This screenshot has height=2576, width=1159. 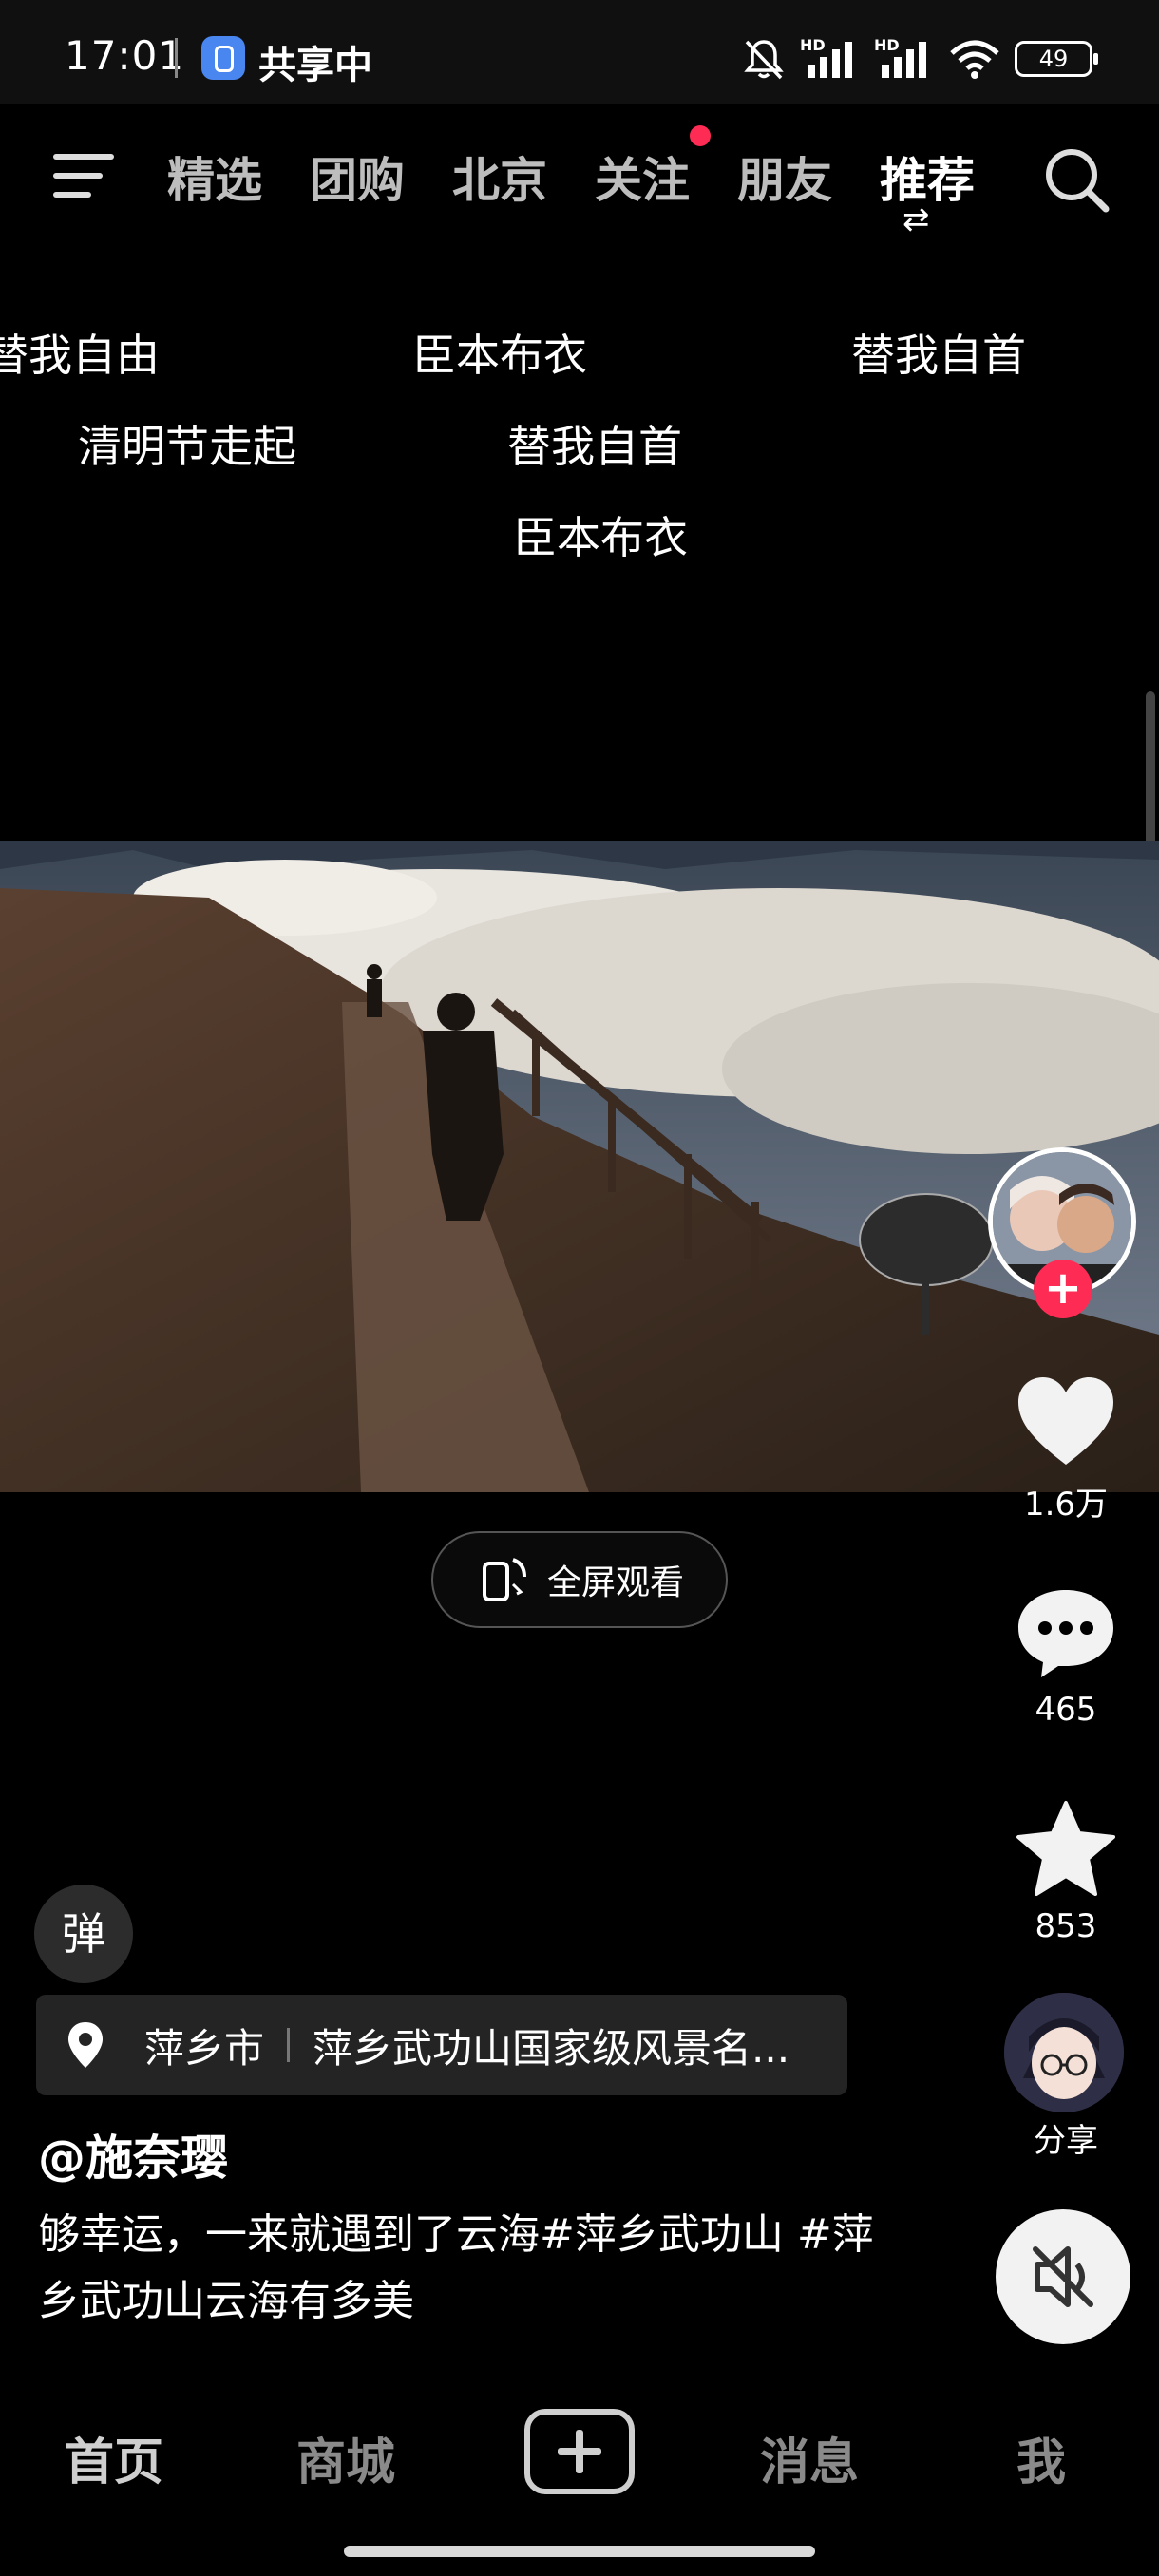 I want to click on nav-profile: 我, so click(x=1041, y=2457).